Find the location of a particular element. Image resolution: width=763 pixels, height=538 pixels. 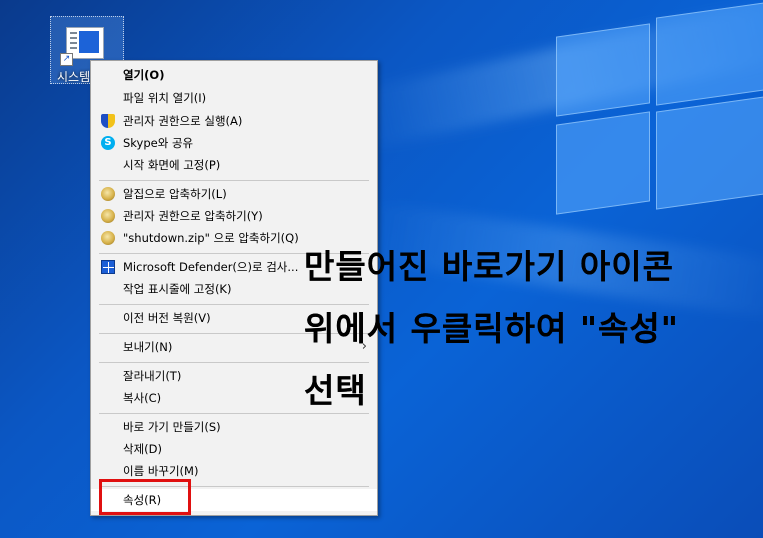

menu-item-label: 삭제(D) is located at coordinates (142, 449).